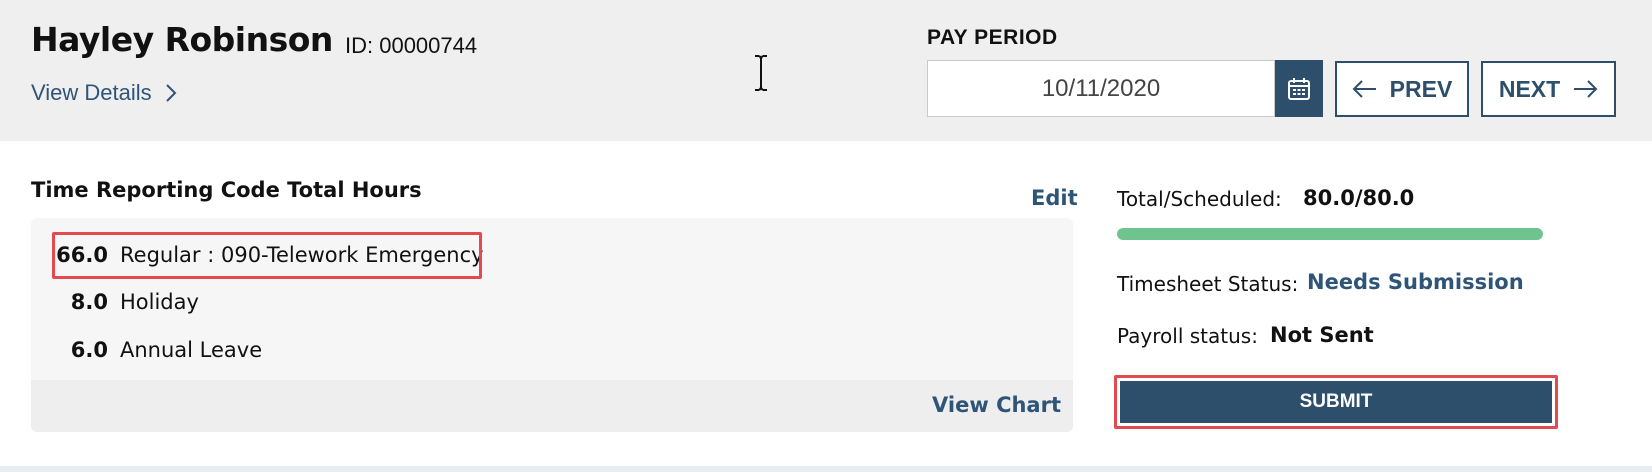  What do you see at coordinates (1187, 336) in the screenshot?
I see `payroll-status-label: Payroll status:` at bounding box center [1187, 336].